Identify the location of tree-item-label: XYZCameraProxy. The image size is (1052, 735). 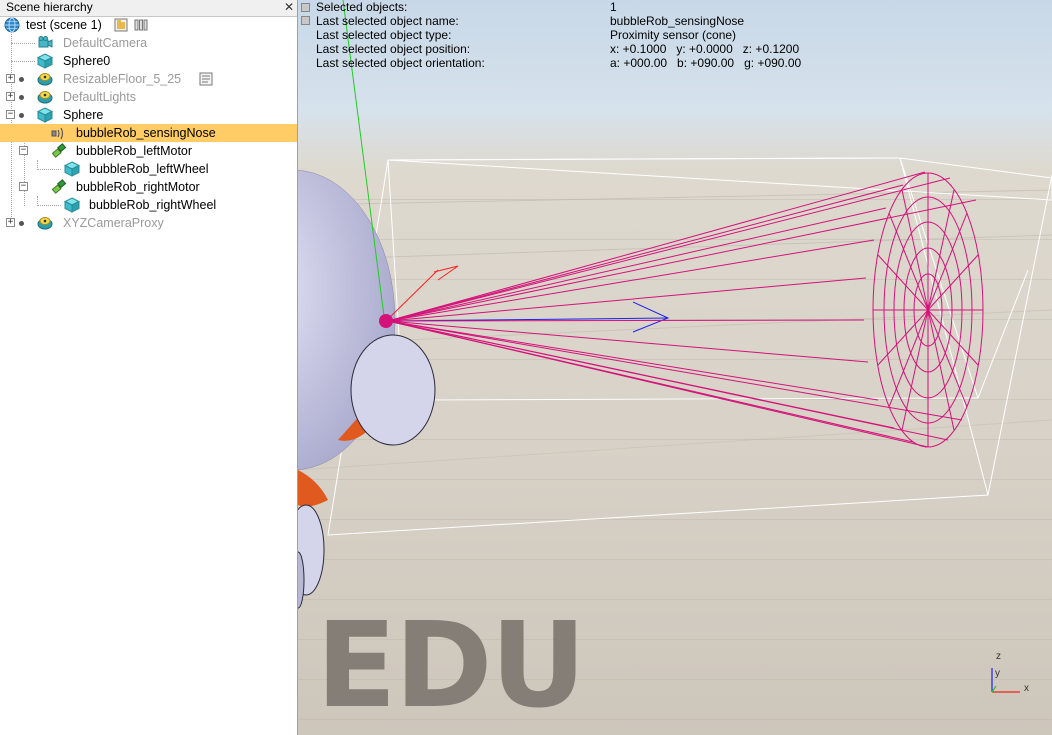
(113, 223).